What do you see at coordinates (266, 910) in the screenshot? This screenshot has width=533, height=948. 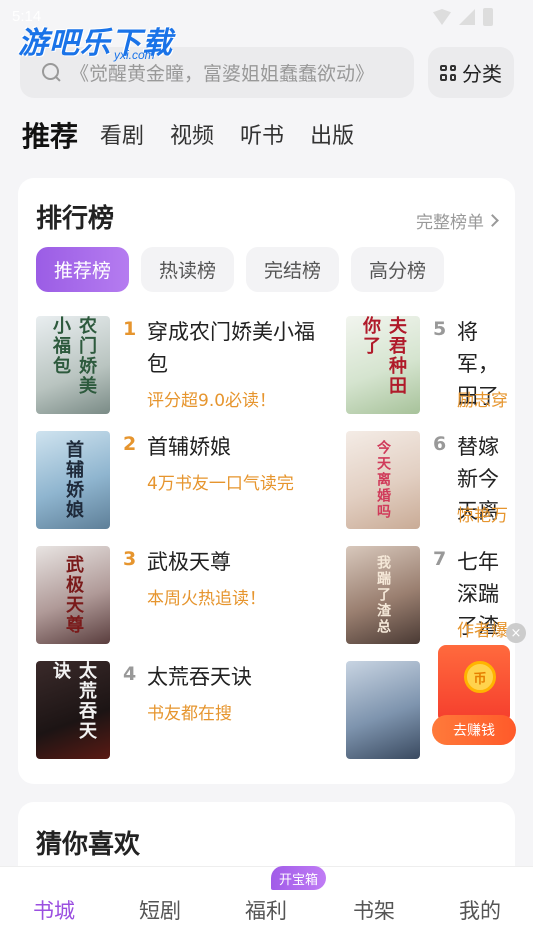 I see `nav-welfare: 福利` at bounding box center [266, 910].